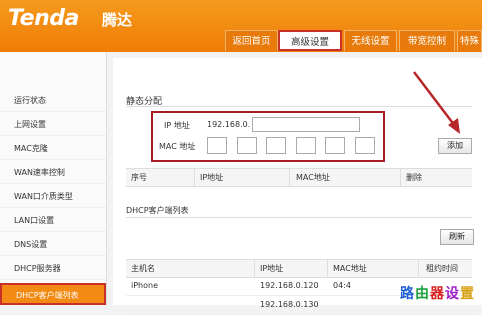 Image resolution: width=482 pixels, height=315 pixels. I want to click on col-hostname: 主机名, so click(143, 268).